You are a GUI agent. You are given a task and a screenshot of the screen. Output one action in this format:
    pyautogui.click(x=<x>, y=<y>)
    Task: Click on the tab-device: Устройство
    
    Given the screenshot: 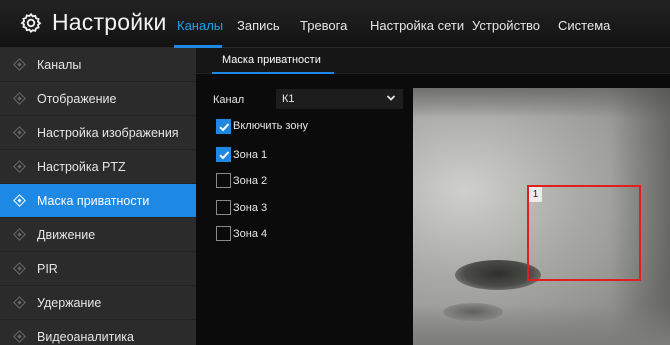 What is the action you would take?
    pyautogui.click(x=506, y=25)
    